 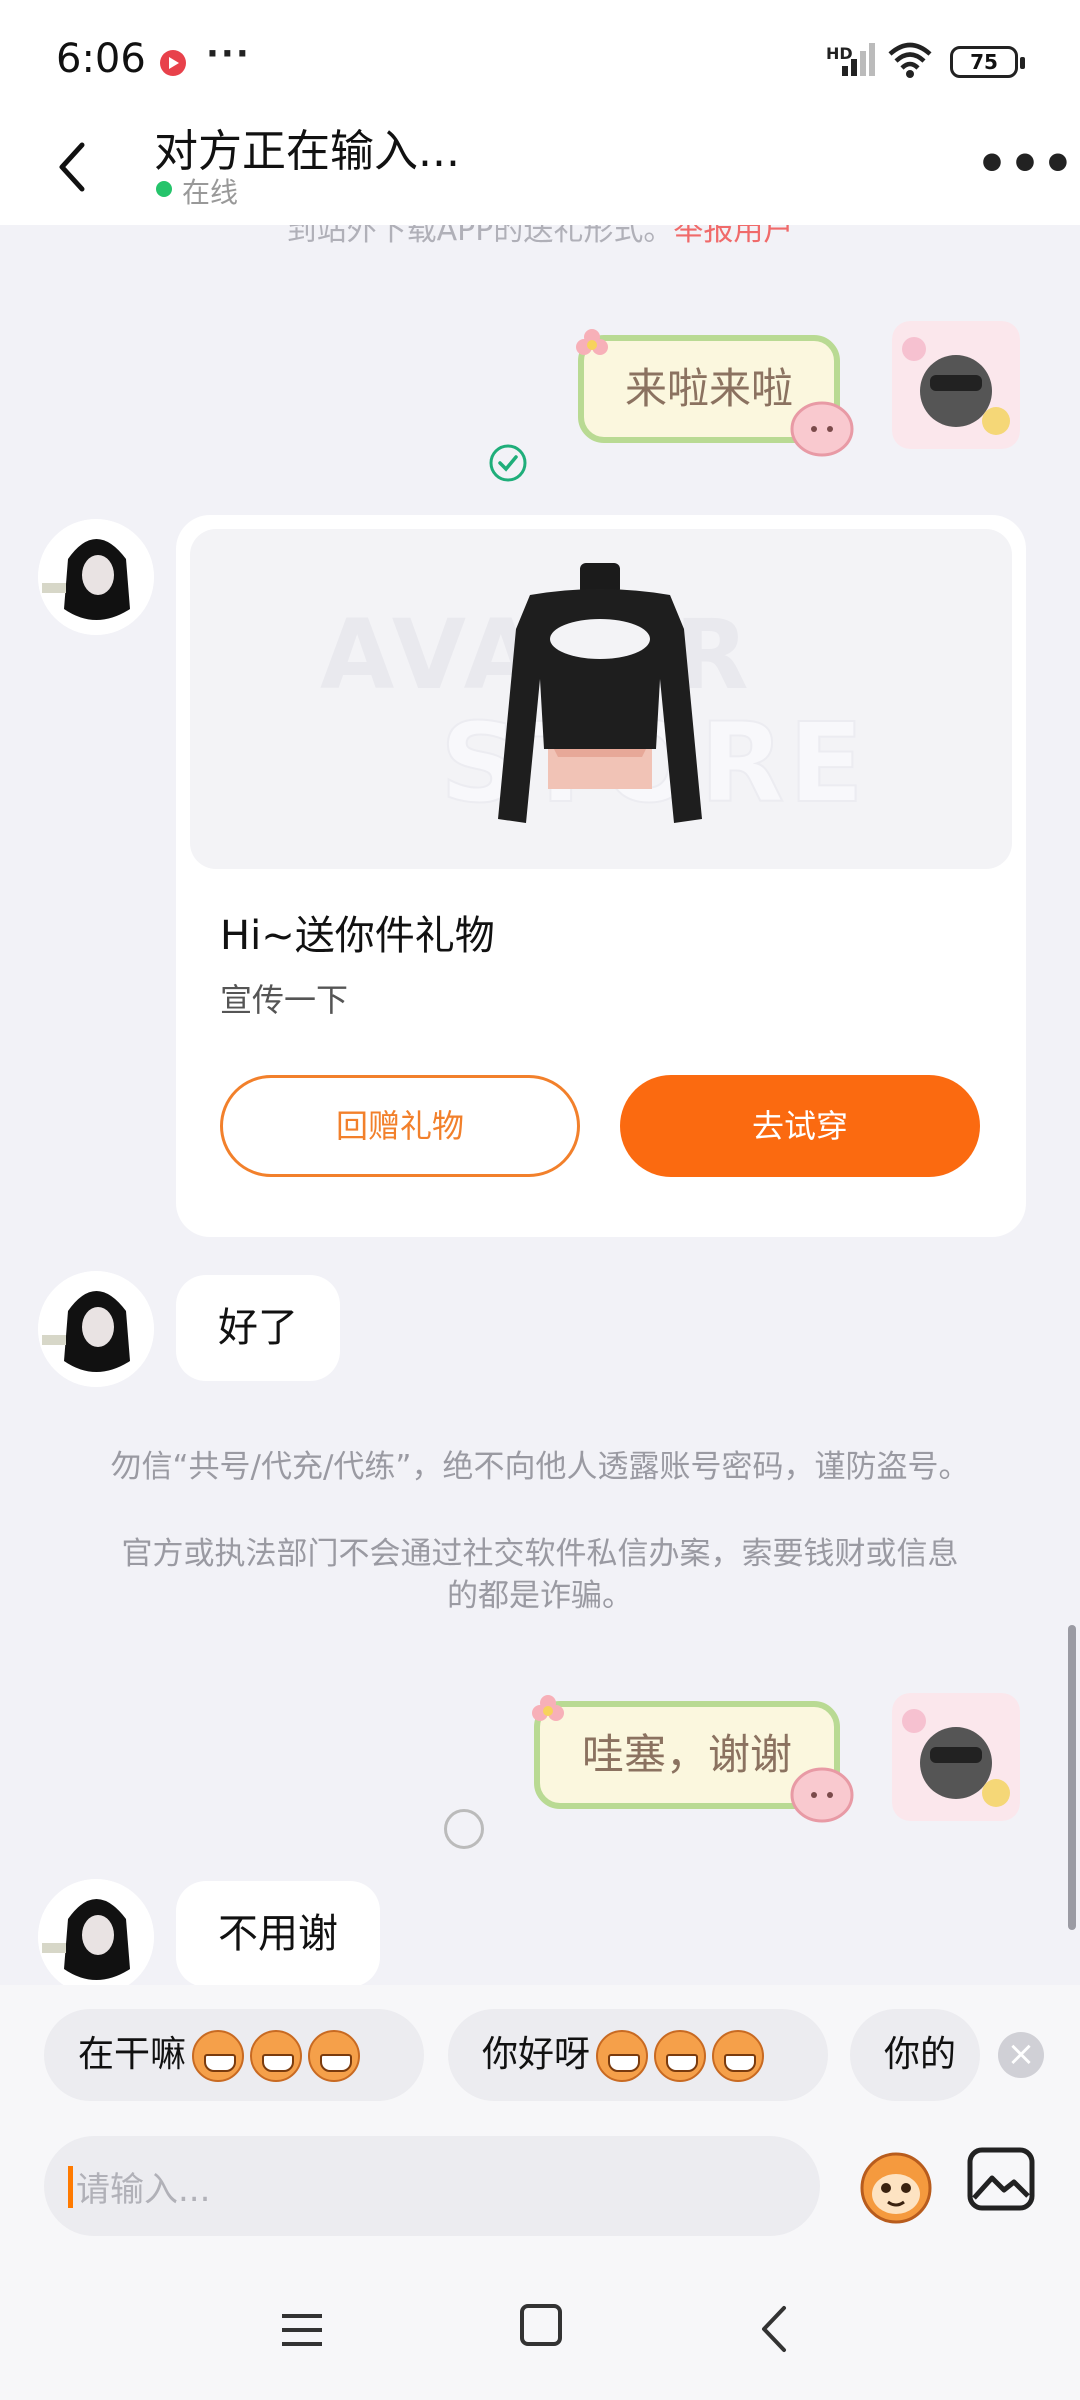 I want to click on system-navigation-bar, so click(x=540, y=2330).